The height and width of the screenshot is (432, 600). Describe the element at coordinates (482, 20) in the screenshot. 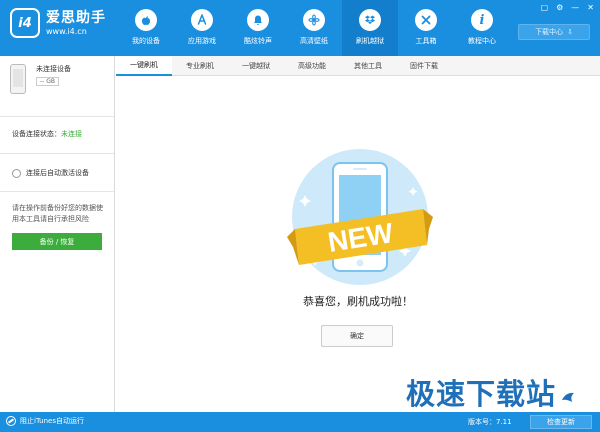

I see `info-icon: i` at that location.